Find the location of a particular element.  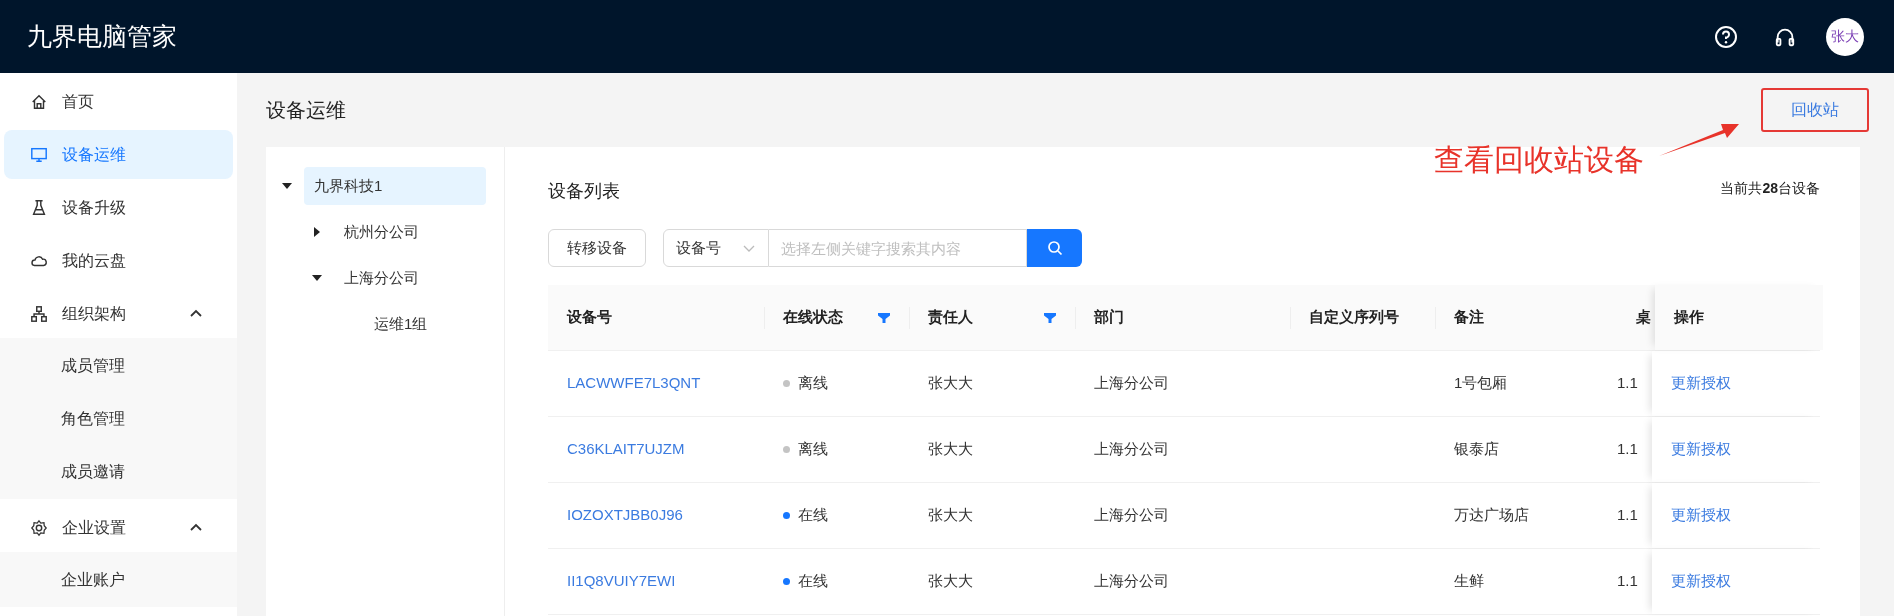

settings-icon is located at coordinates (39, 527).